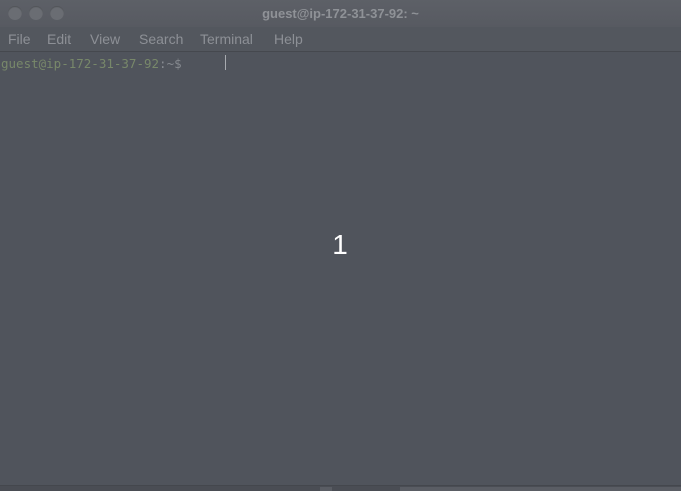 The width and height of the screenshot is (681, 491). What do you see at coordinates (105, 39) in the screenshot?
I see `menu-view: View` at bounding box center [105, 39].